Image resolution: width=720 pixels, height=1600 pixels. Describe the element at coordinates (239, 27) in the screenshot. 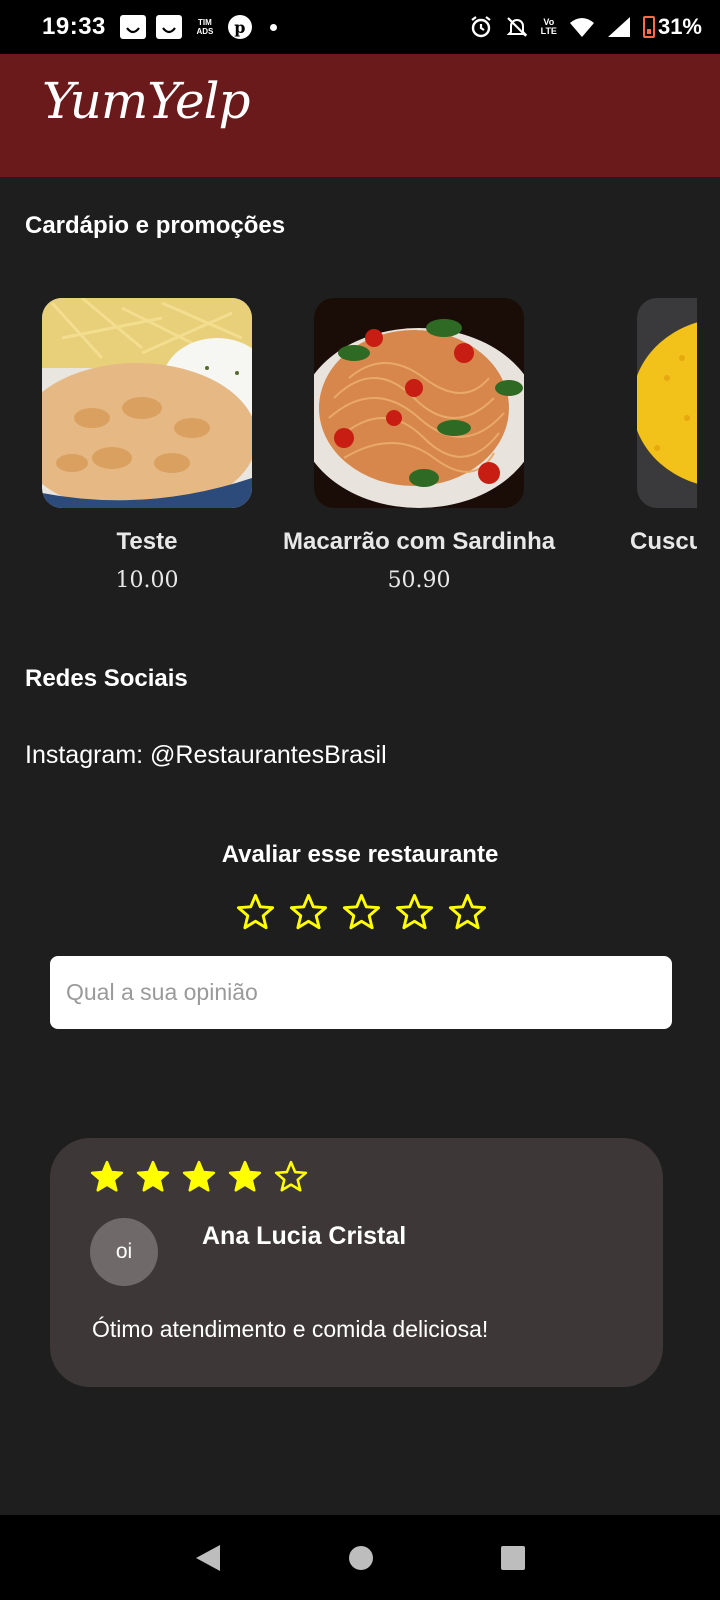

I see `pinterest-icon: p` at that location.